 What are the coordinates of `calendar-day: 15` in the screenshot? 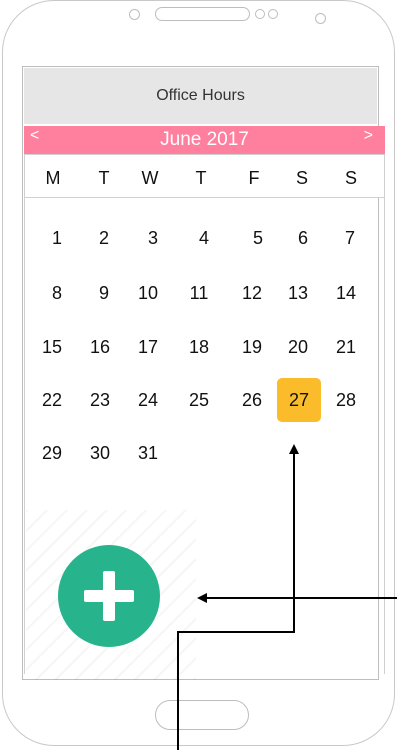 It's located at (52, 347).